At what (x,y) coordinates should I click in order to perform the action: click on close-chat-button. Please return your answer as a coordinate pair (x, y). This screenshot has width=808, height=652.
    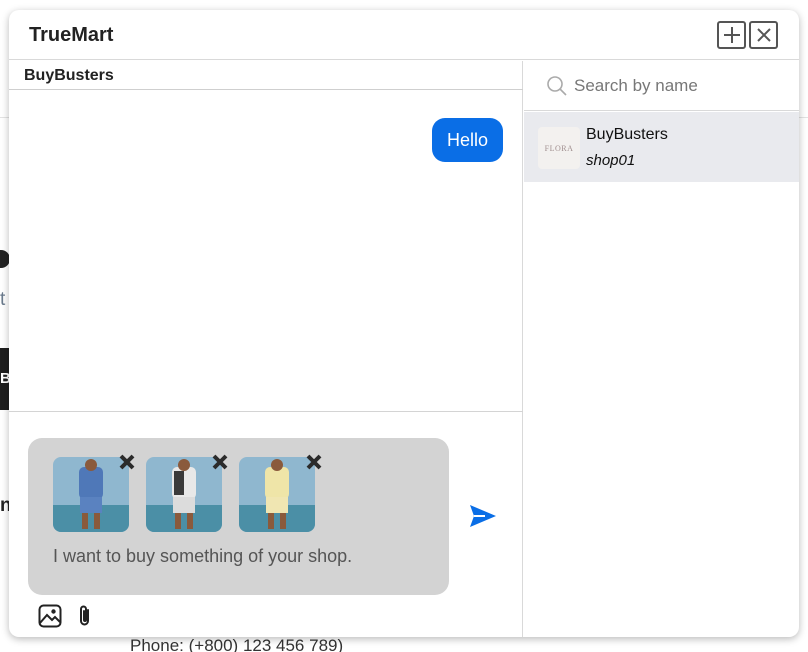
    Looking at the image, I should click on (763, 35).